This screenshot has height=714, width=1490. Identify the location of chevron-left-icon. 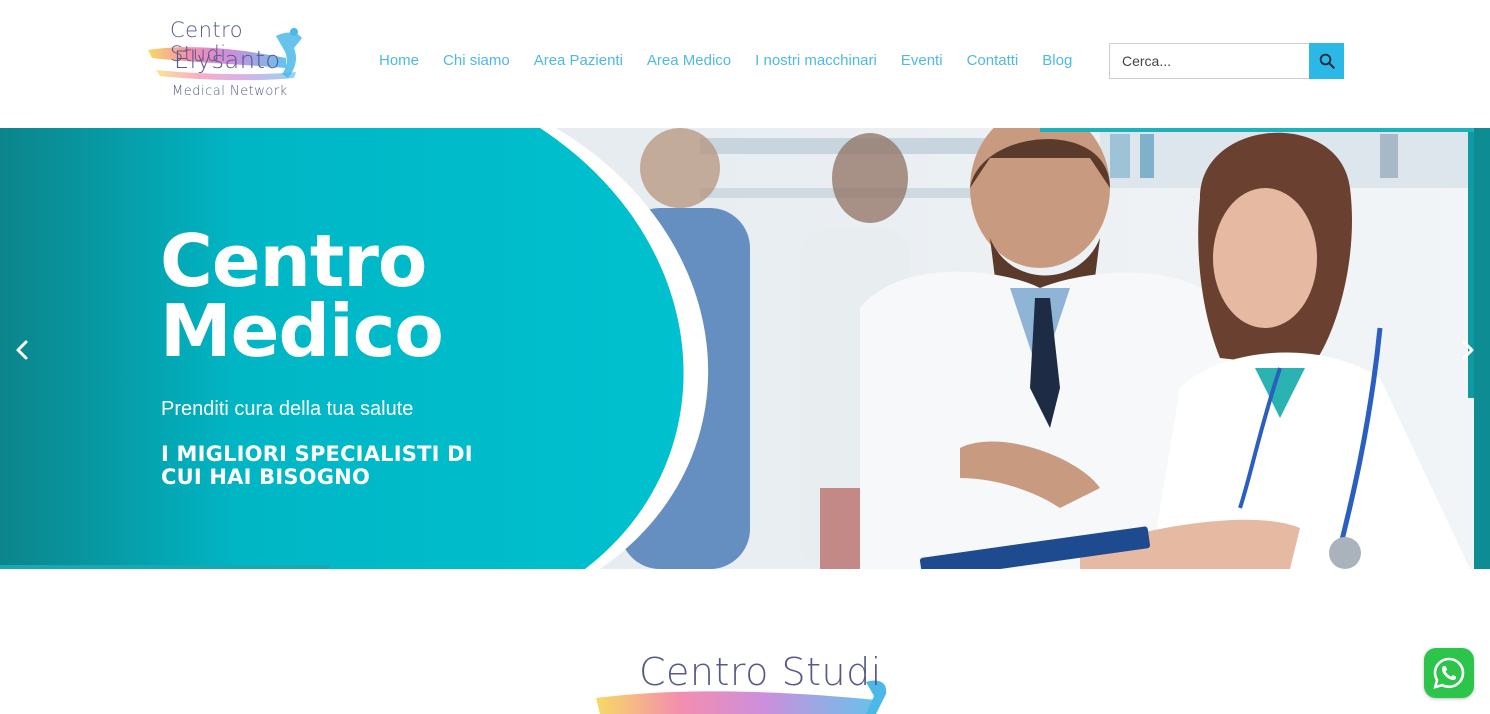
(22, 350).